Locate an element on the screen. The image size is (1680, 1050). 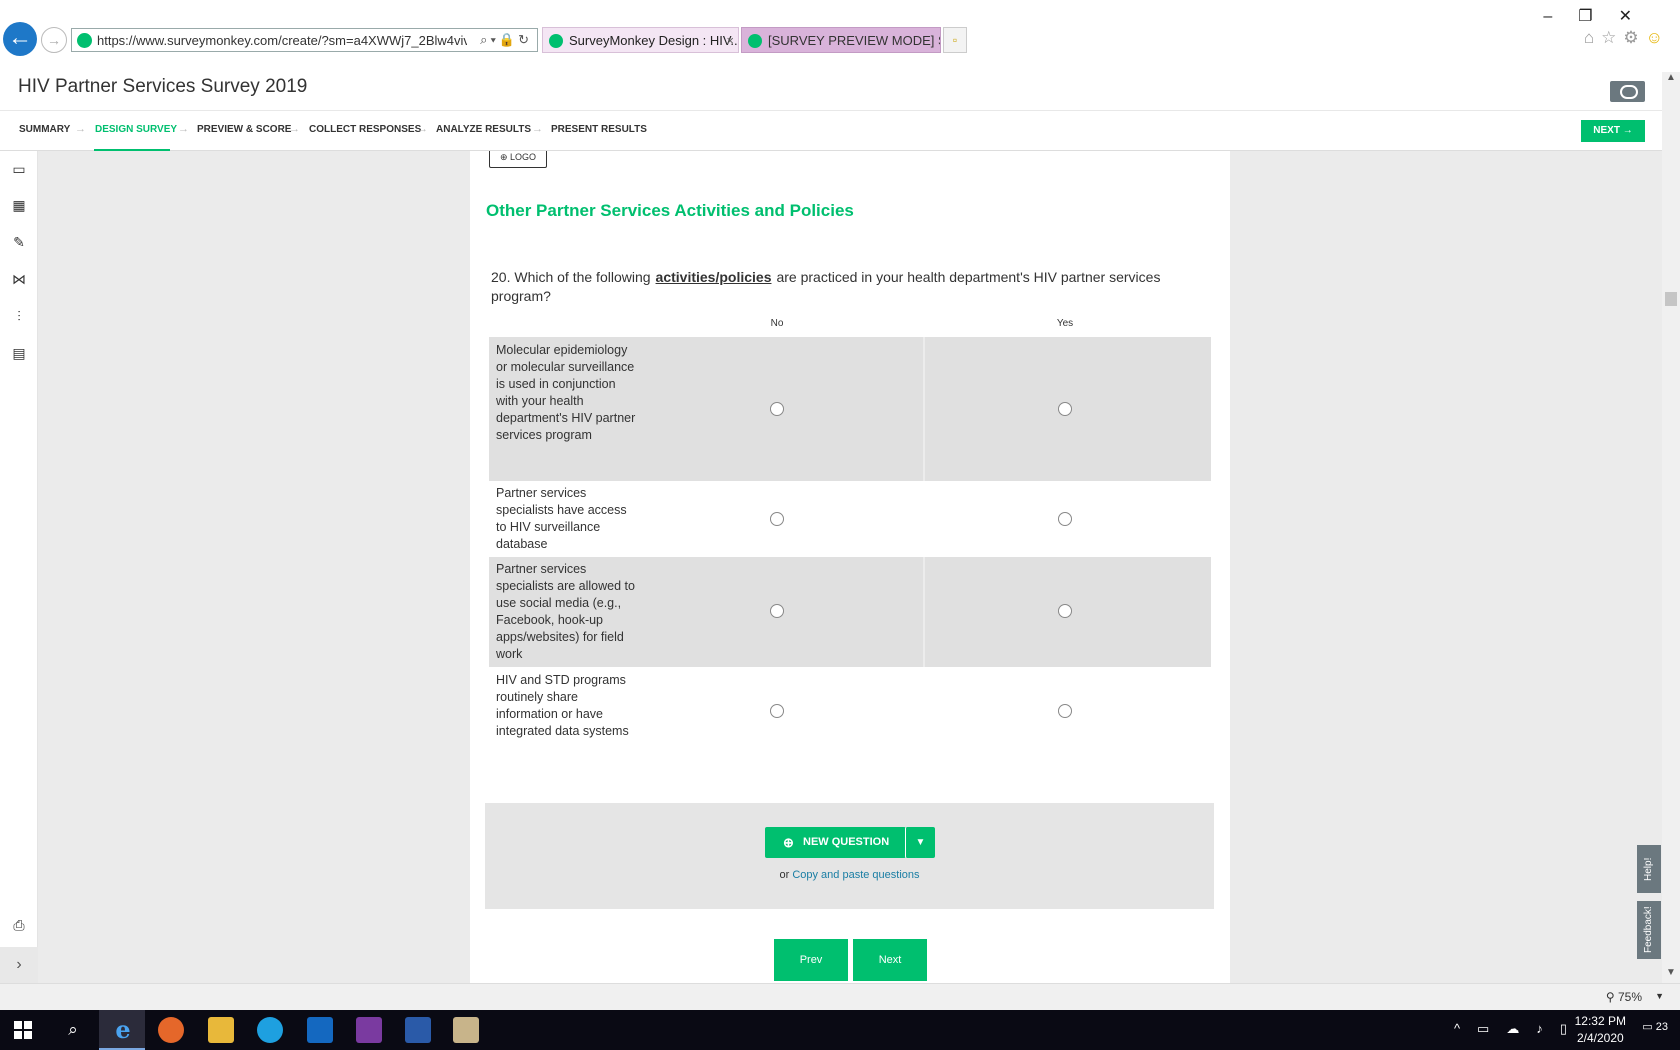
zoom-level: ⚲ 75% is located at coordinates (1624, 997).